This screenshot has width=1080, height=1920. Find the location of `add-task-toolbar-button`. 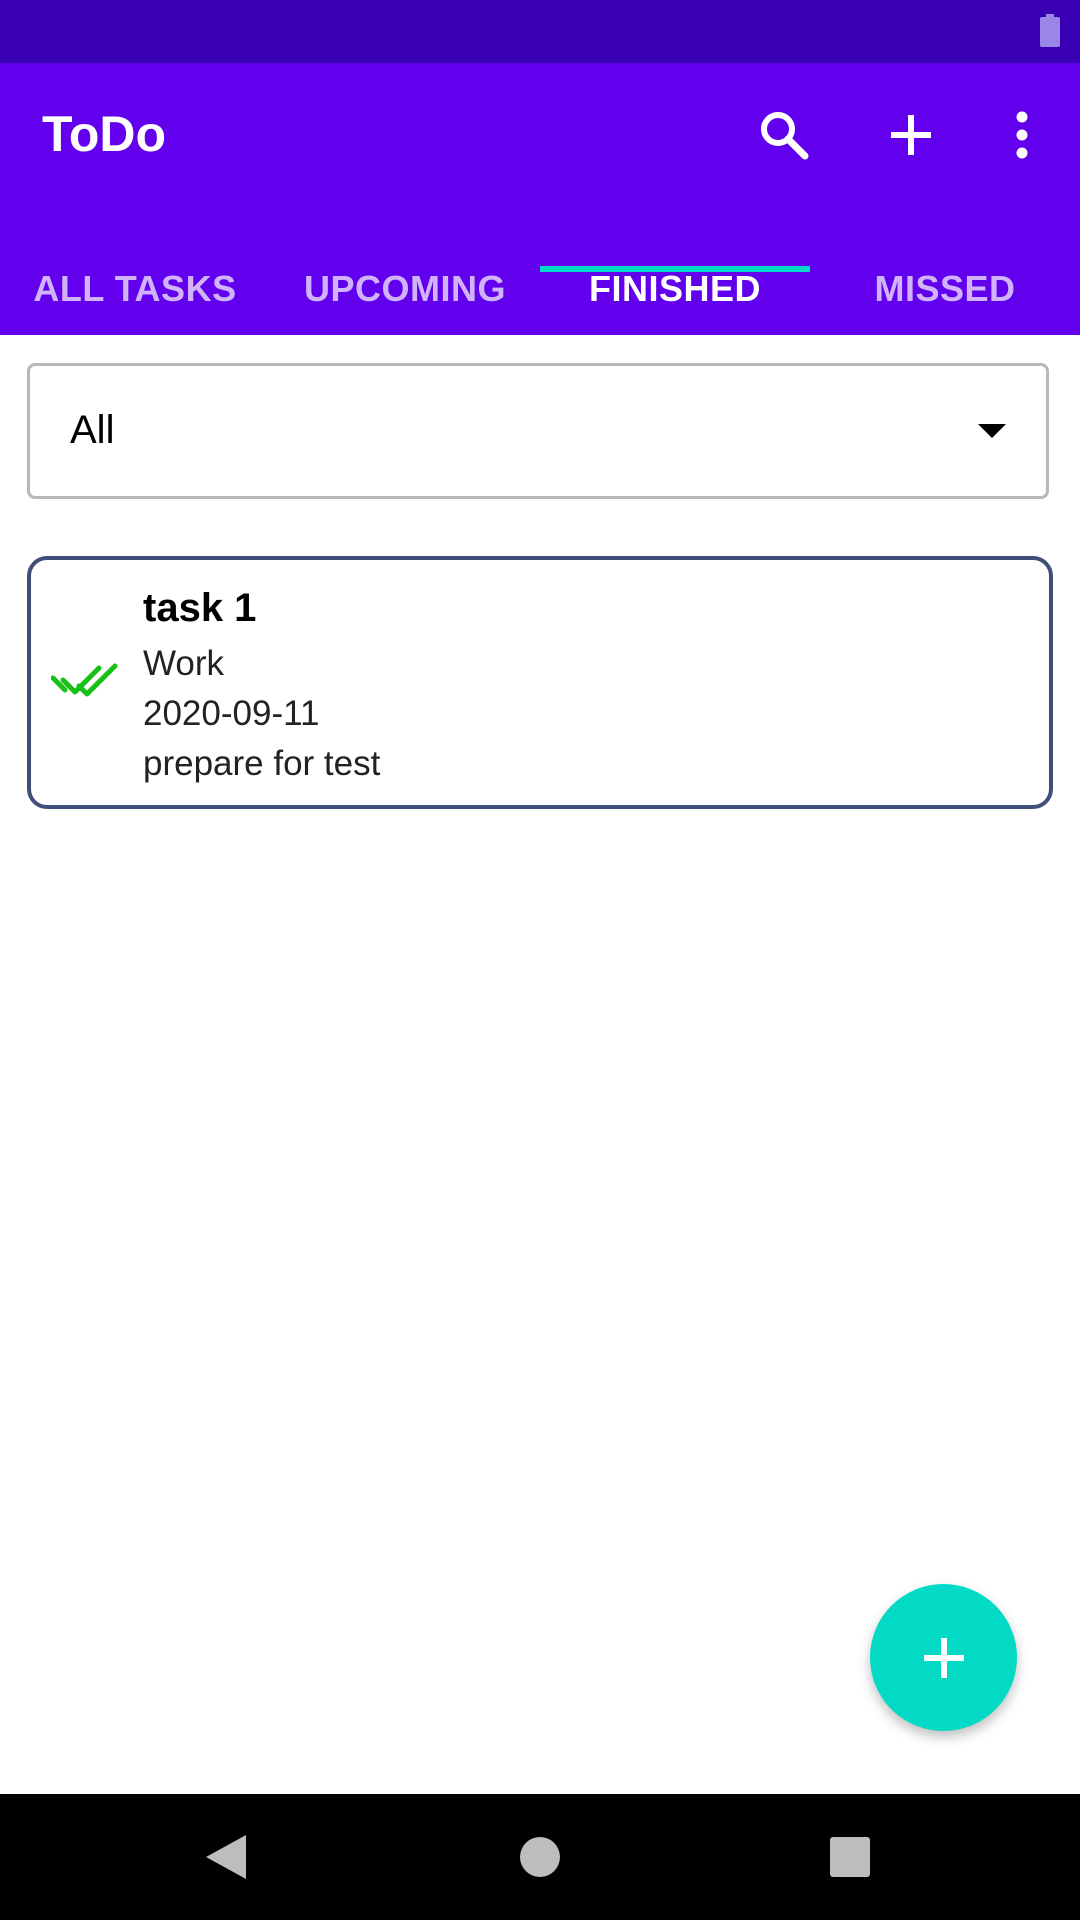

add-task-toolbar-button is located at coordinates (911, 135).